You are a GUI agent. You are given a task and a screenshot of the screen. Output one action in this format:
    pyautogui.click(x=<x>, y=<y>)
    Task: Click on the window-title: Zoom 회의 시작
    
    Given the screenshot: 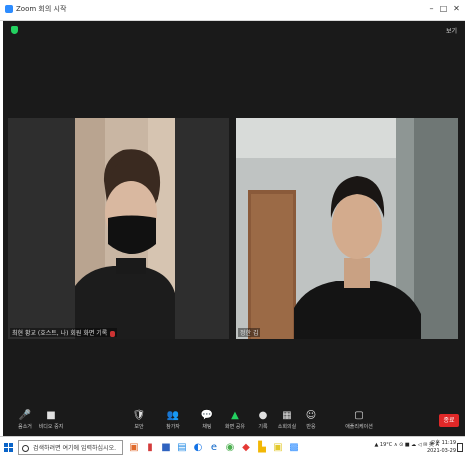 What is the action you would take?
    pyautogui.click(x=41, y=9)
    